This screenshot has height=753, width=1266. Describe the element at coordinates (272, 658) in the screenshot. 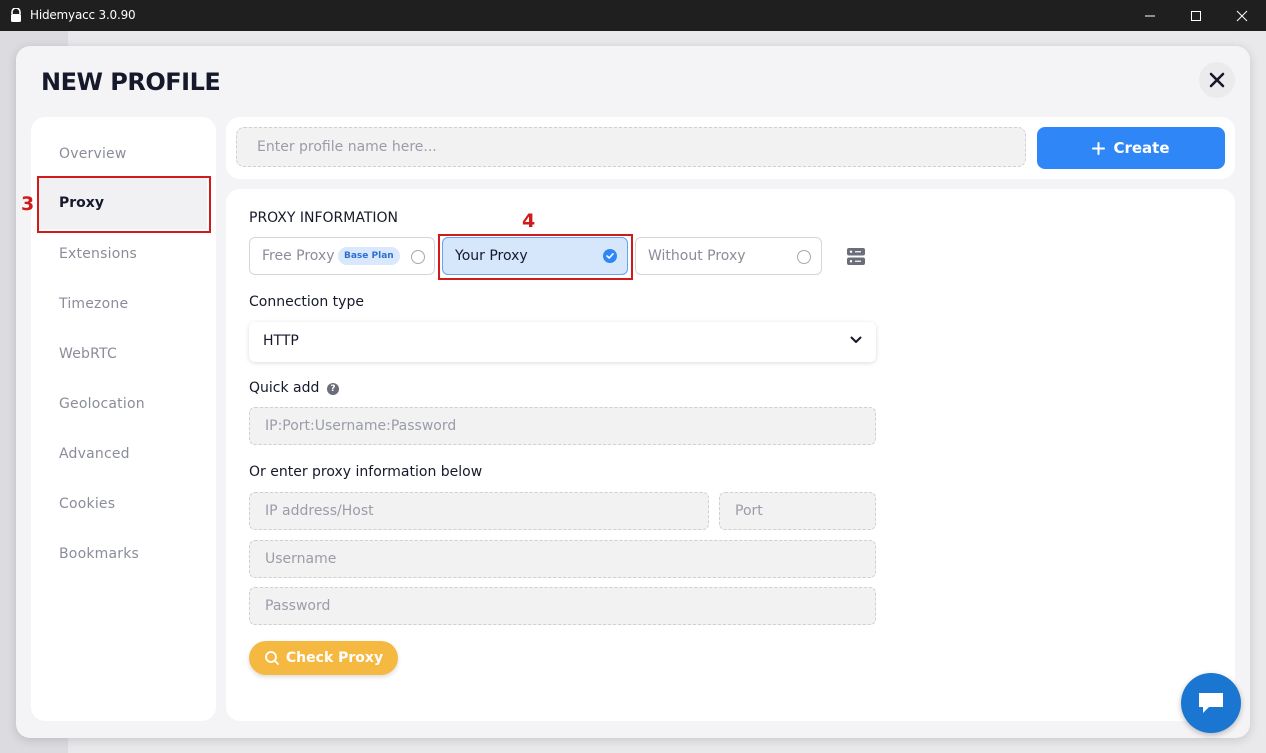

I see `search-icon` at that location.